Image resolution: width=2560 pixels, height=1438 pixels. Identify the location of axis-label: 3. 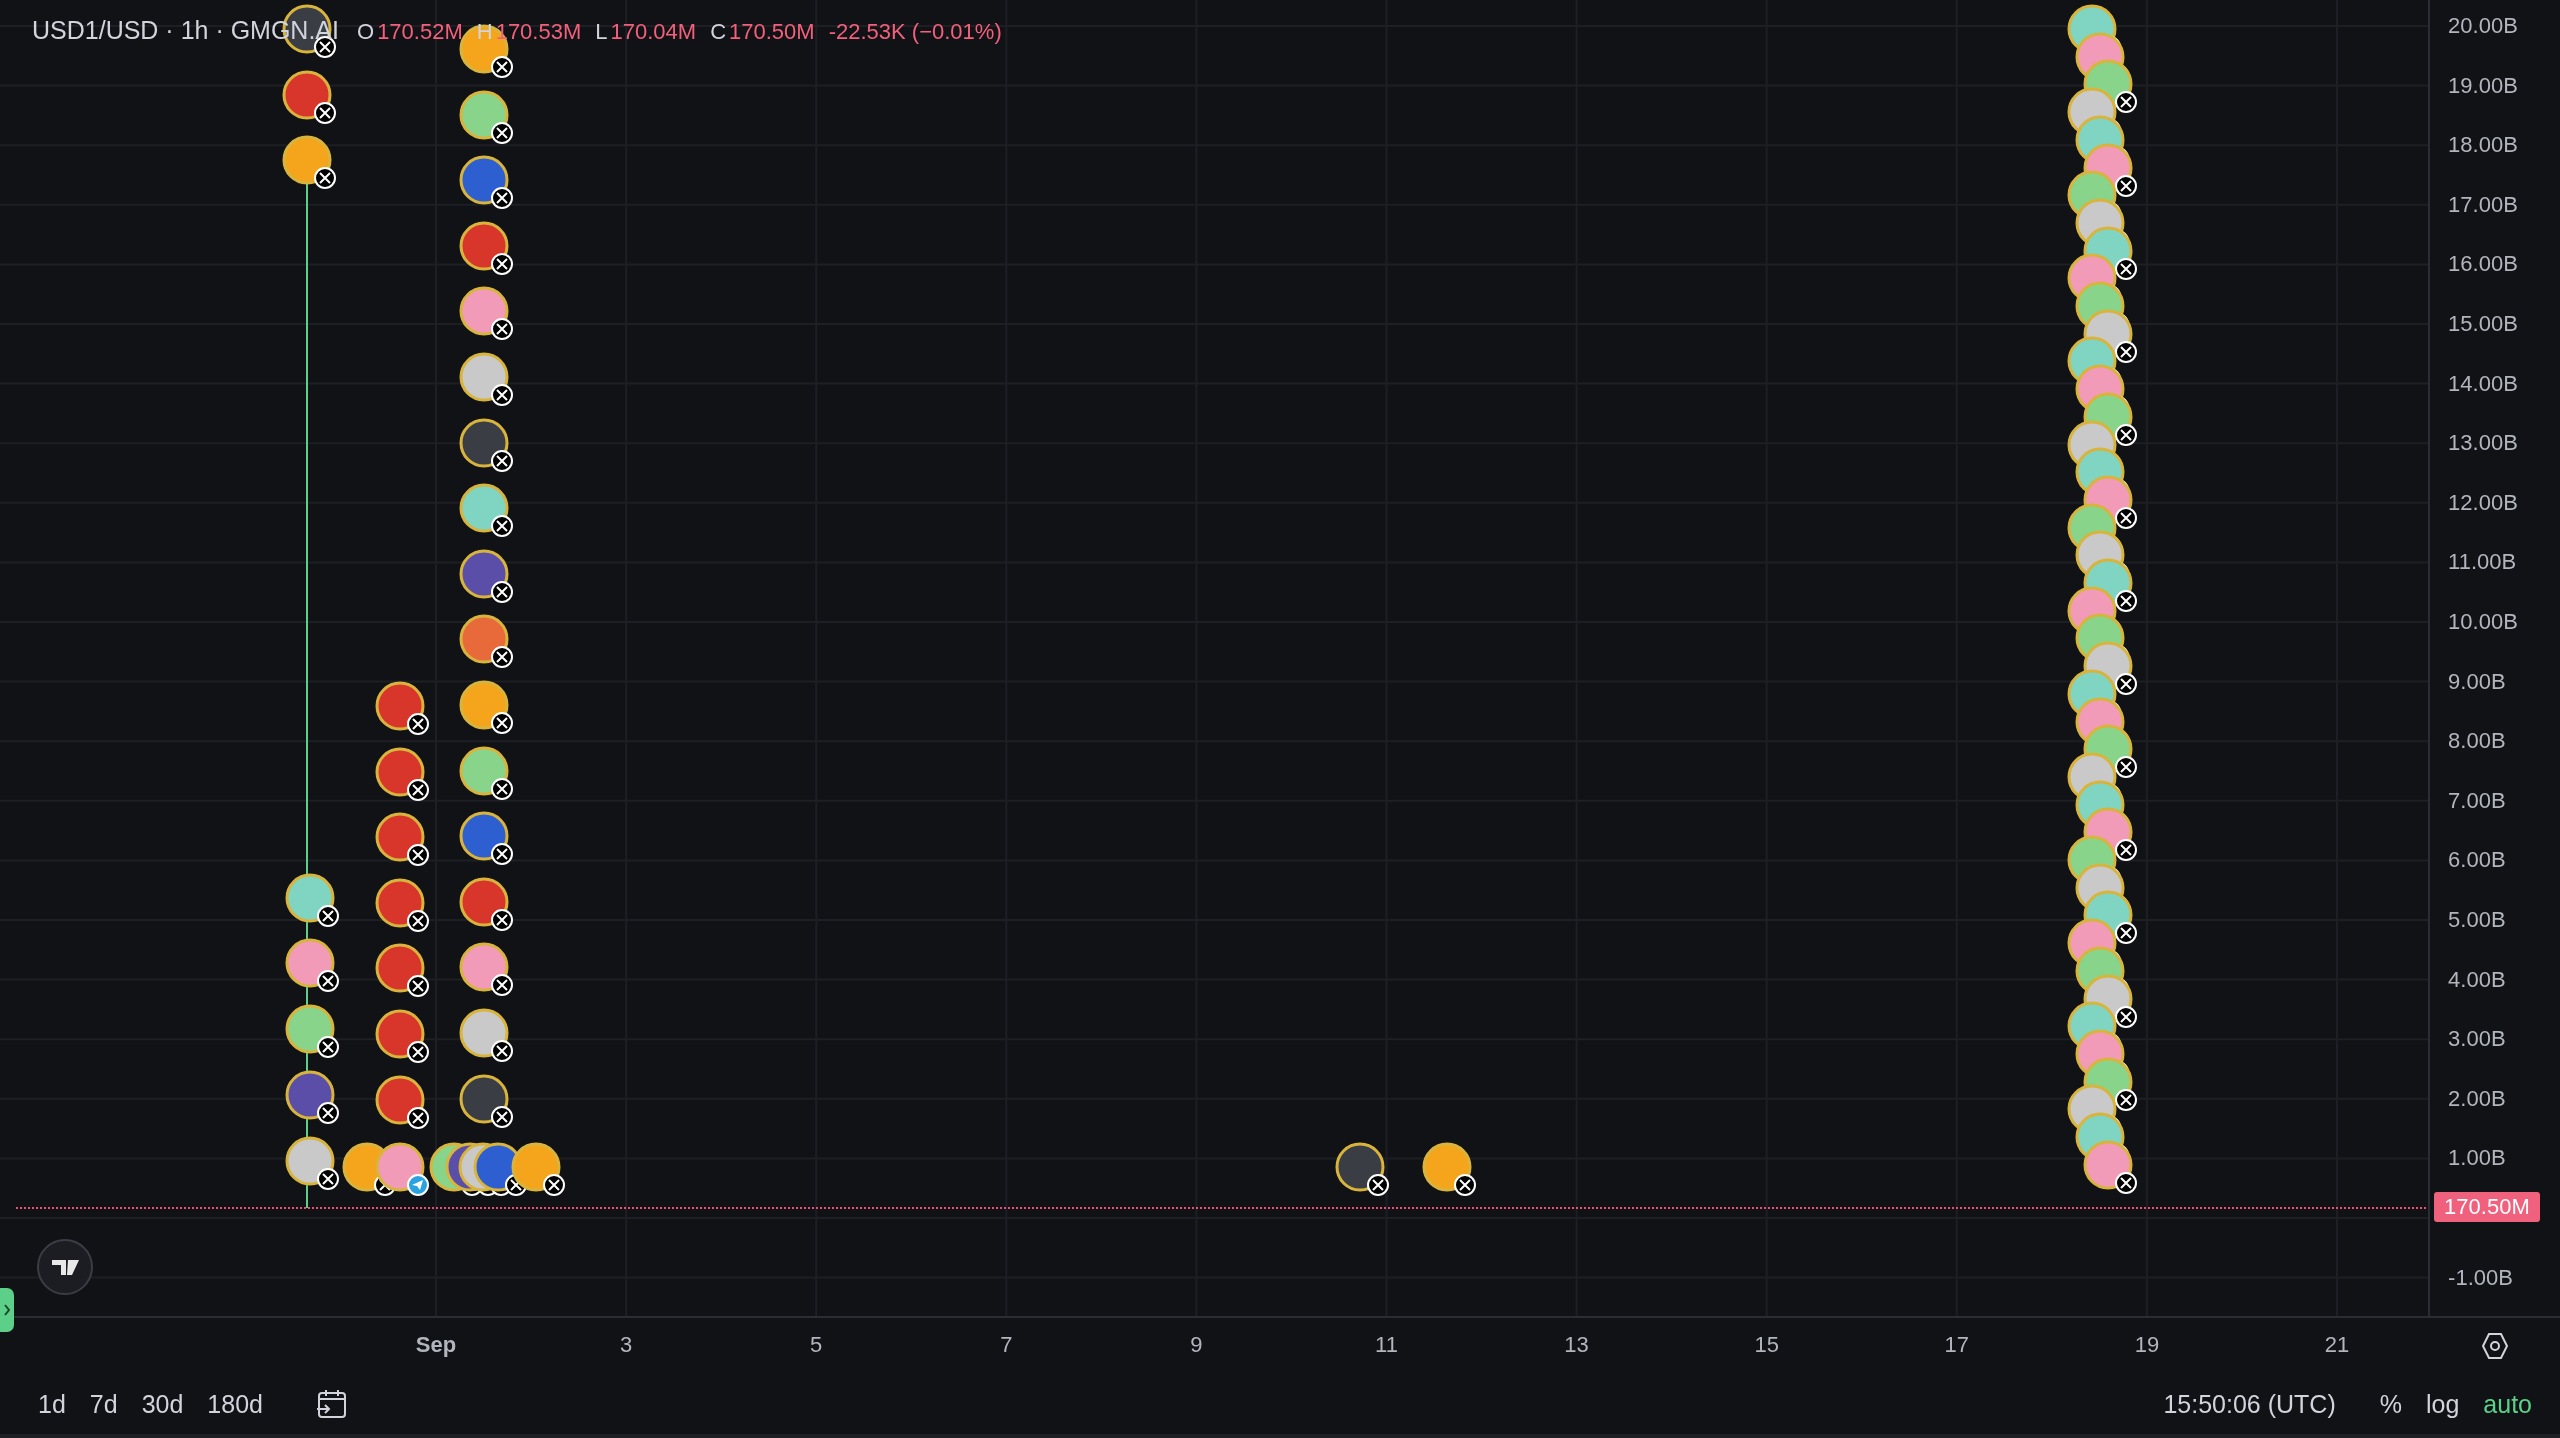
(626, 1345).